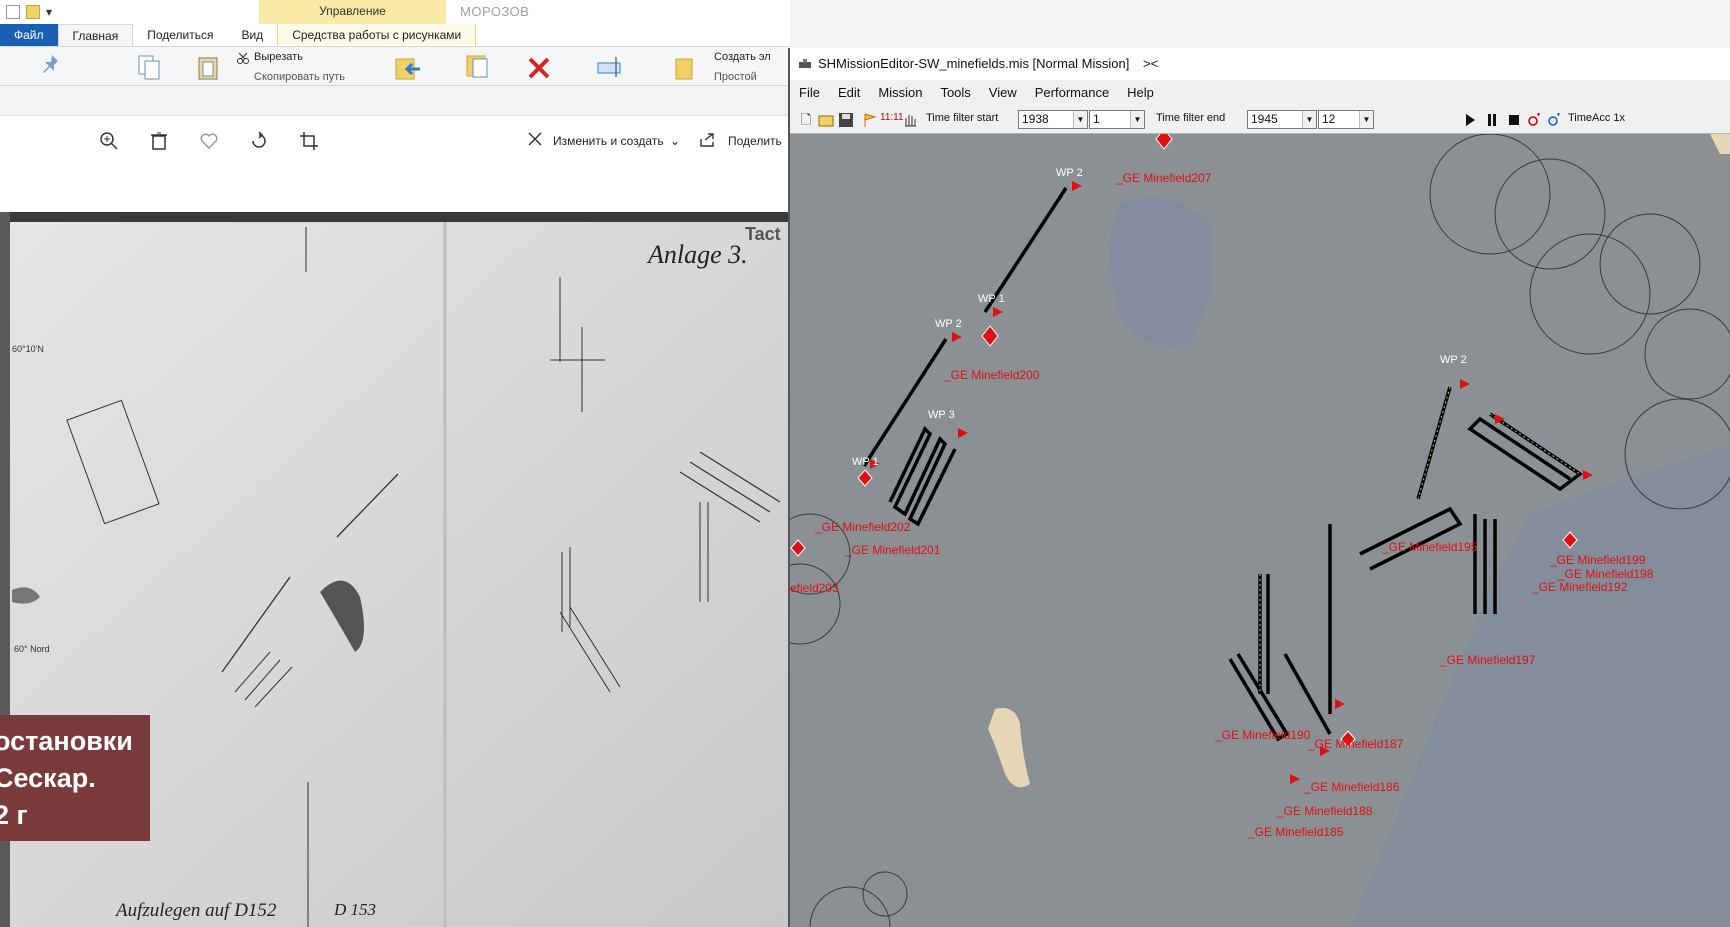 The height and width of the screenshot is (927, 1730). What do you see at coordinates (395, 164) in the screenshot?
I see `photos-toolbar: Изменить и создать ⌄ Поделить` at bounding box center [395, 164].